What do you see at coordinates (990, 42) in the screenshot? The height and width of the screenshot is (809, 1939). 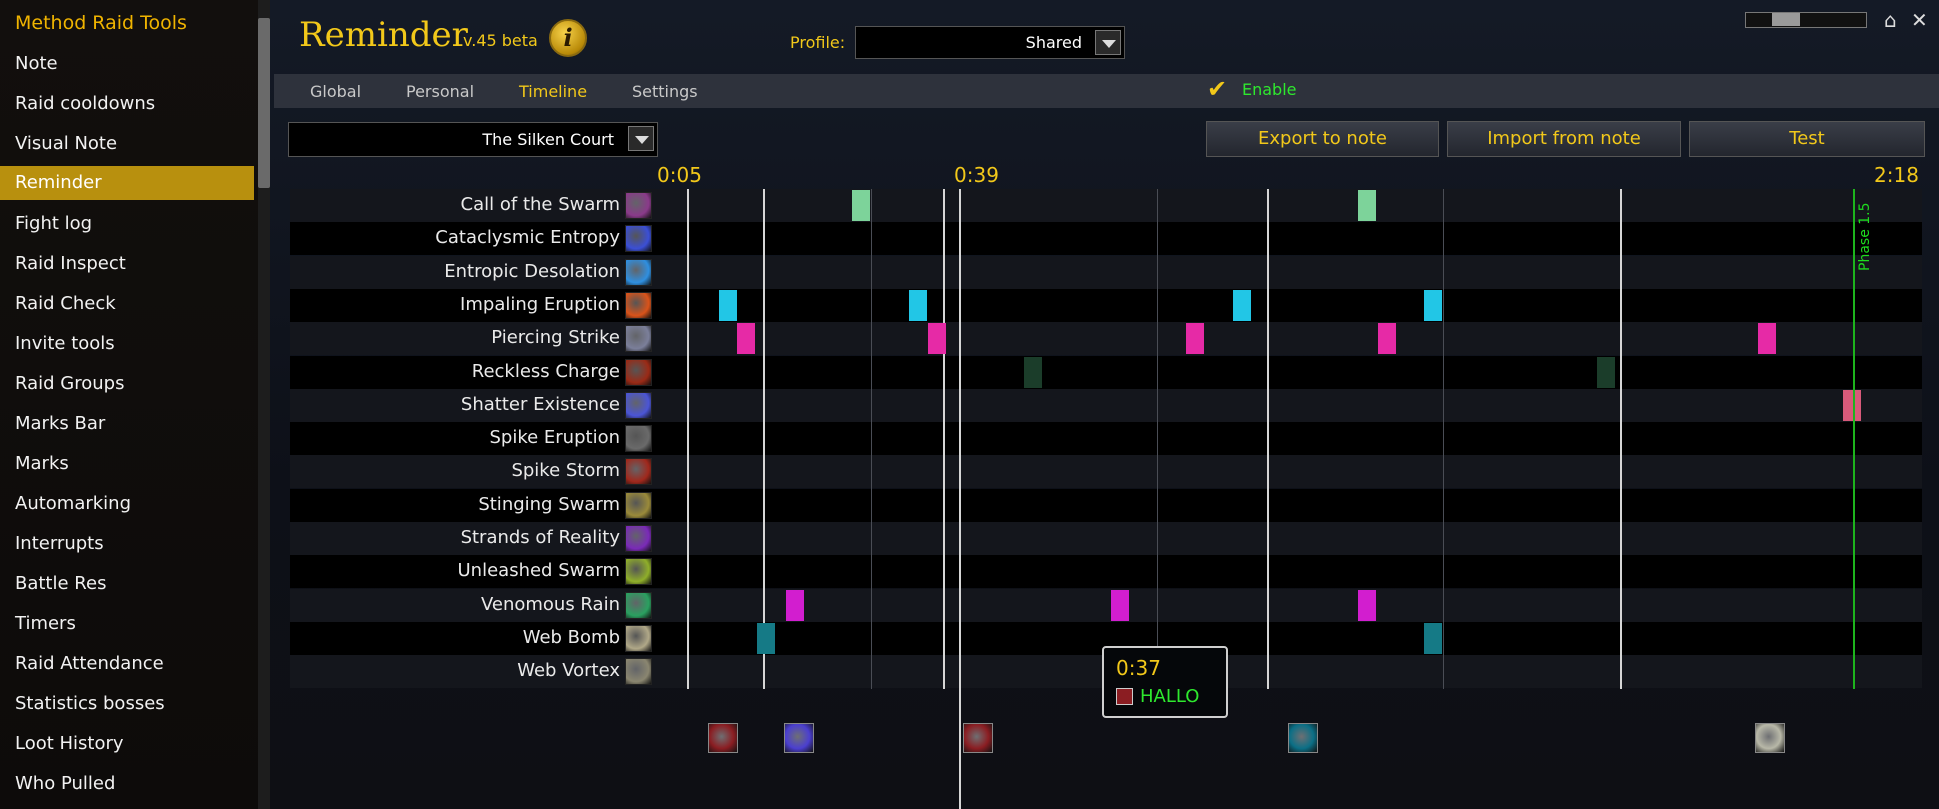 I see `profile-dropdown: Shared` at bounding box center [990, 42].